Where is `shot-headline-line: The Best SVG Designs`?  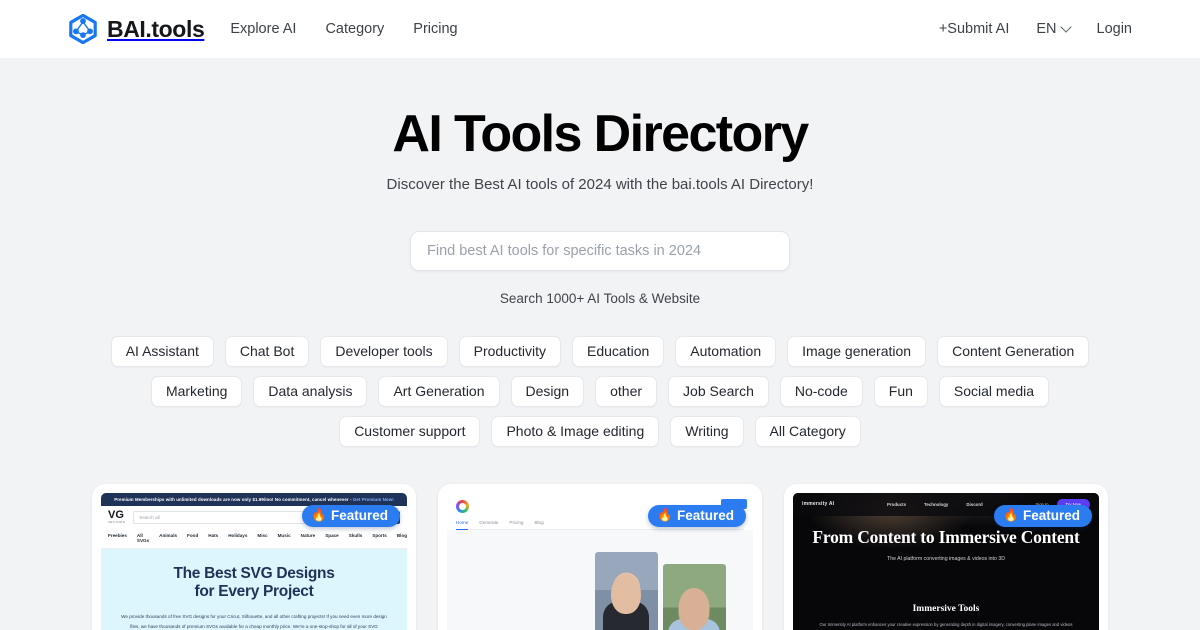 shot-headline-line: The Best SVG Designs is located at coordinates (254, 573).